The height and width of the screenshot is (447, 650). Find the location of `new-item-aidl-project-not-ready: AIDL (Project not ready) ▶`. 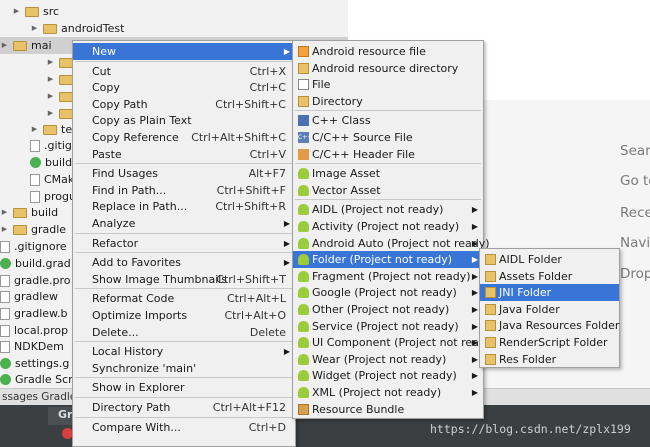

new-item-aidl-project-not-ready: AIDL (Project not ready) ▶ is located at coordinates (388, 209).